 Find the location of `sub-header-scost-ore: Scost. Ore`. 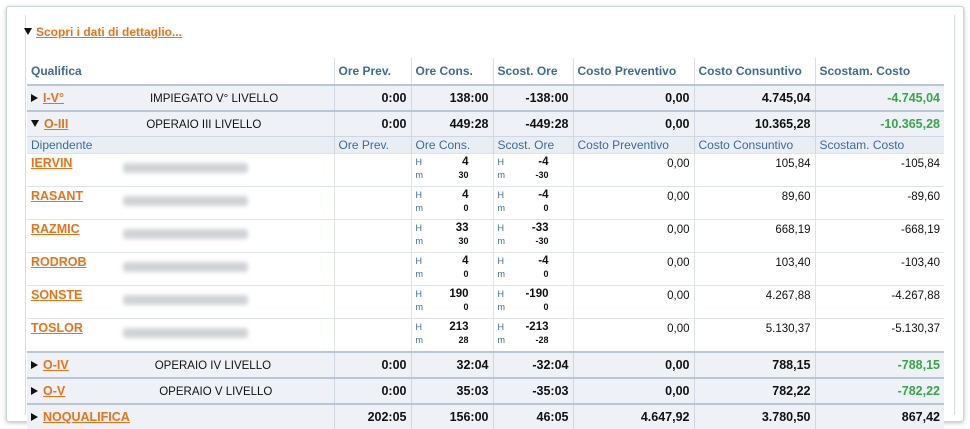

sub-header-scost-ore: Scost. Ore is located at coordinates (533, 145).